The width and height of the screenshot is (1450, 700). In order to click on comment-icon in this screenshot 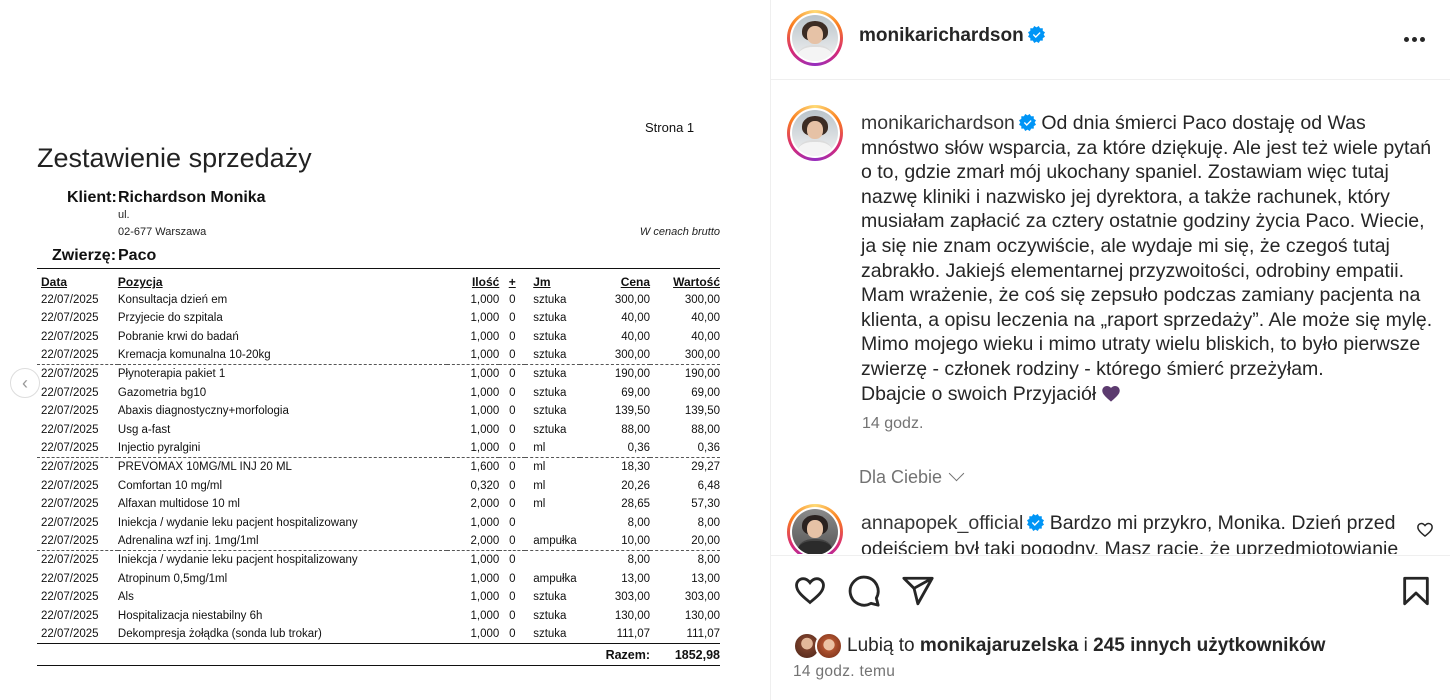, I will do `click(864, 591)`.